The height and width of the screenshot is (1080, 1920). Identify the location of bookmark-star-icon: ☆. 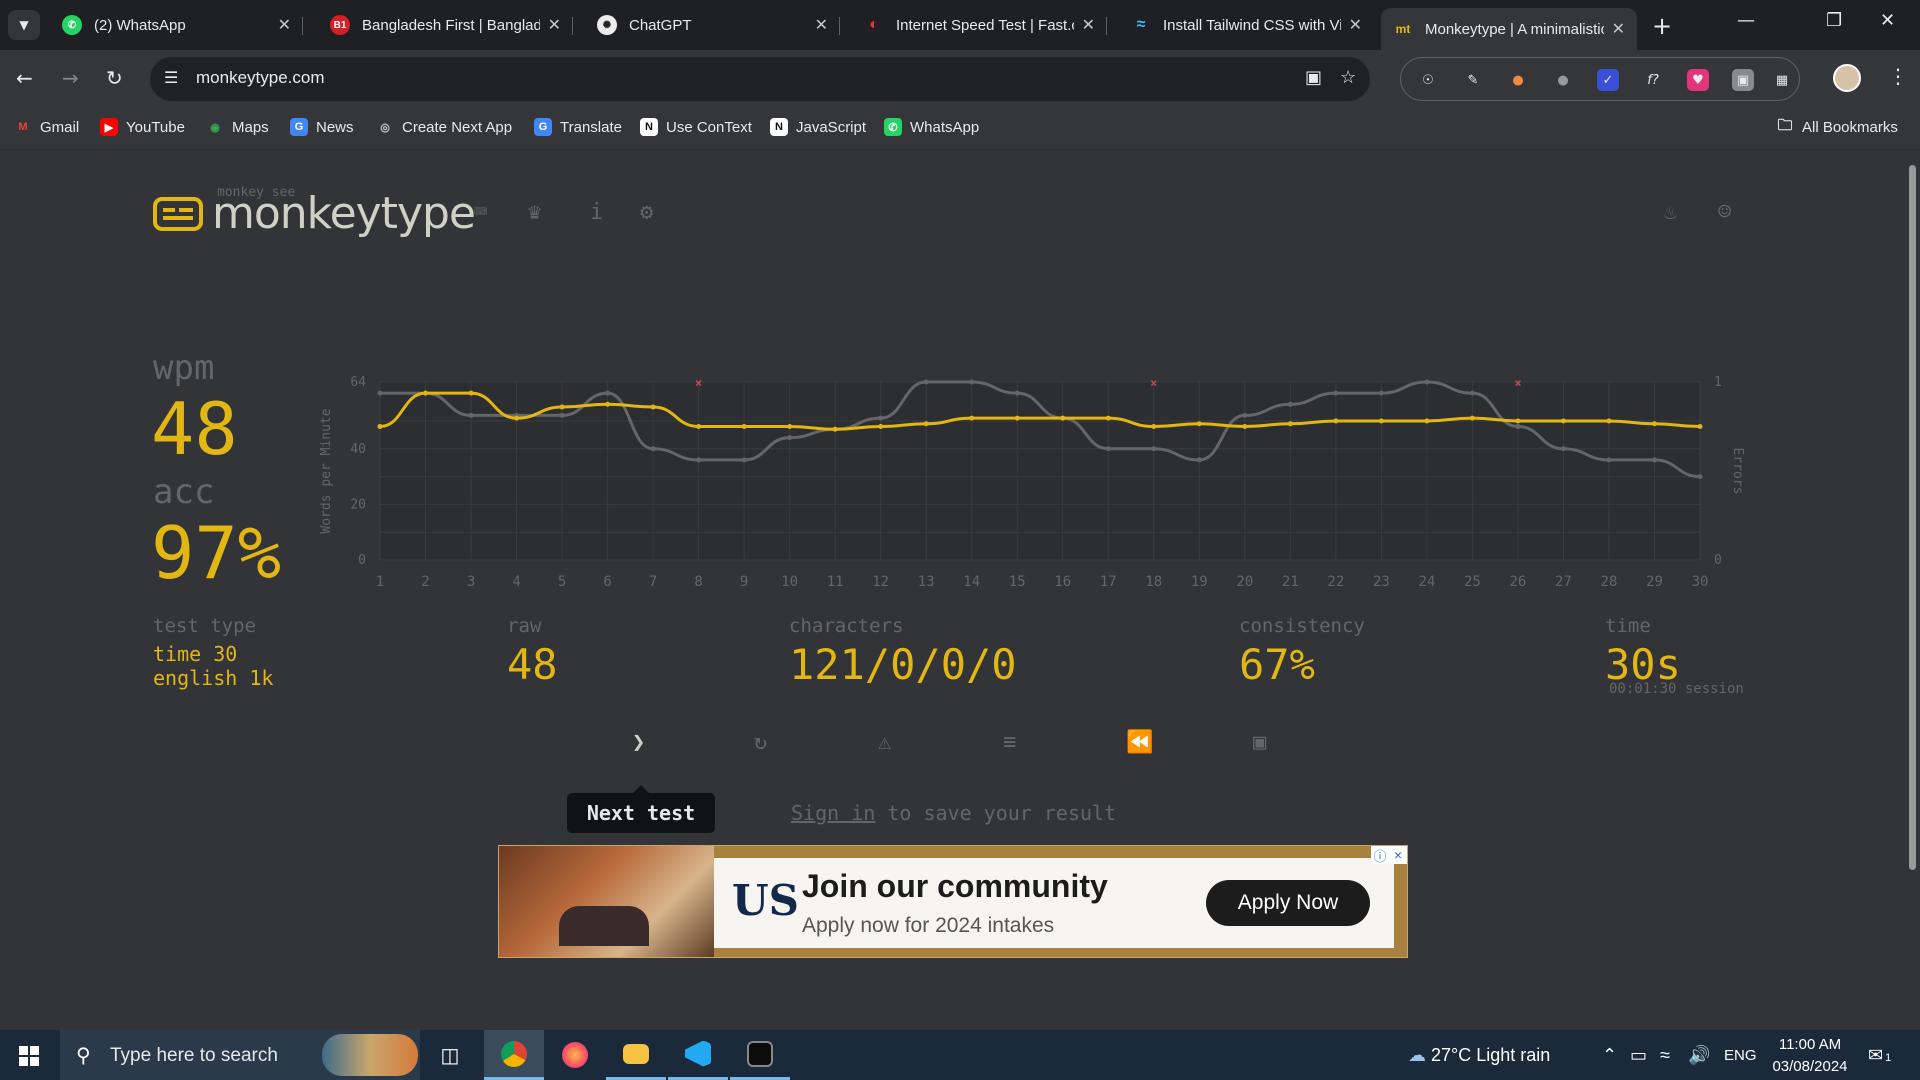
(1348, 77).